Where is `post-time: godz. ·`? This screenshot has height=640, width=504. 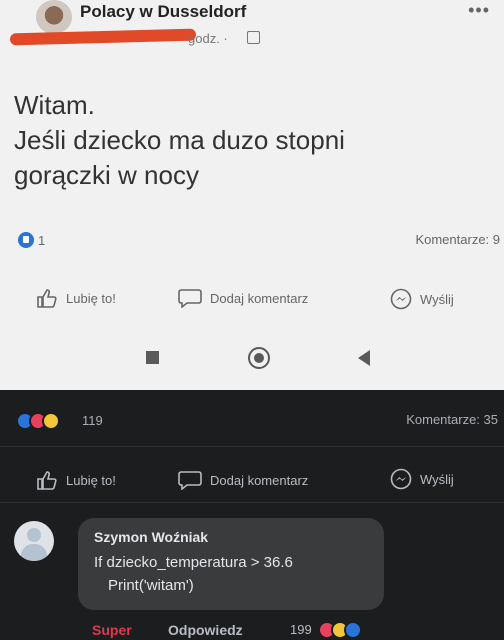
post-time: godz. · is located at coordinates (208, 38).